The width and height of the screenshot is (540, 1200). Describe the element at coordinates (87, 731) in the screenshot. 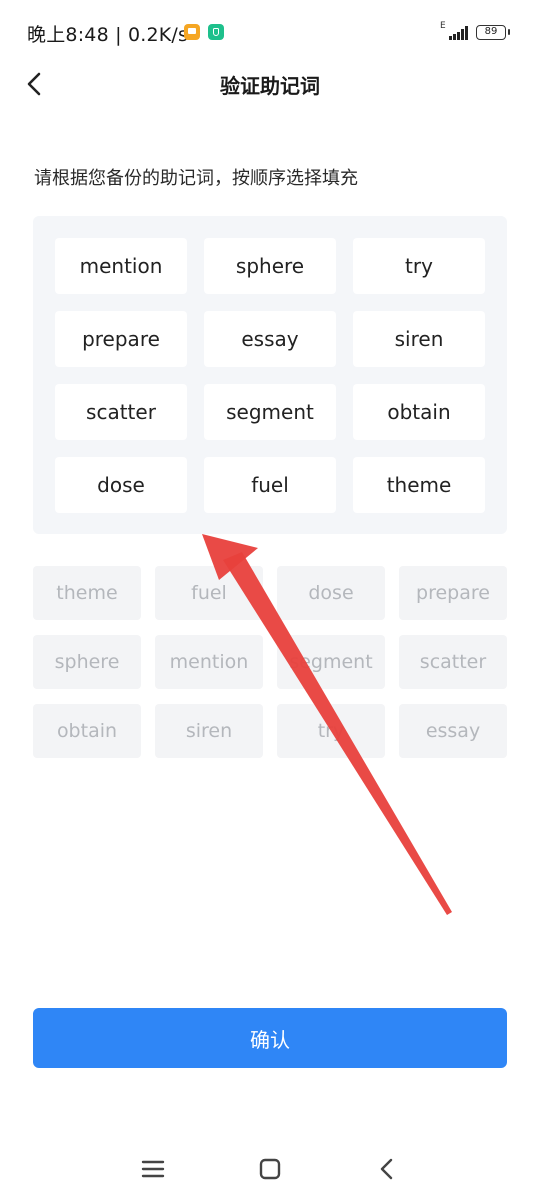

I see `word-bank-item: obtain` at that location.